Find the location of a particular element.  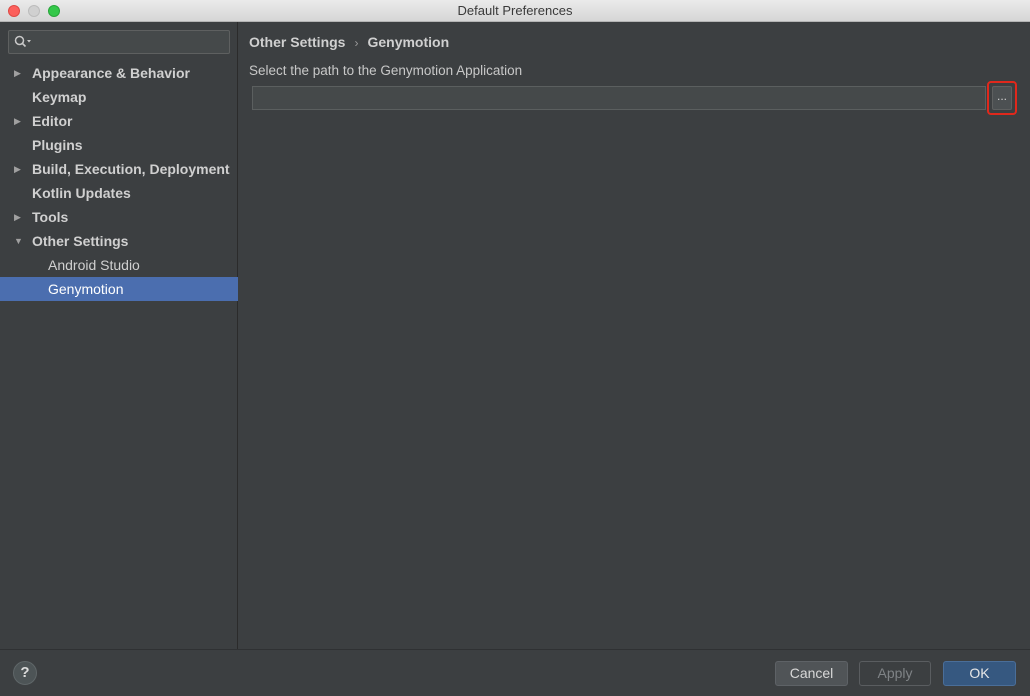

ok-button: OK is located at coordinates (979, 673).